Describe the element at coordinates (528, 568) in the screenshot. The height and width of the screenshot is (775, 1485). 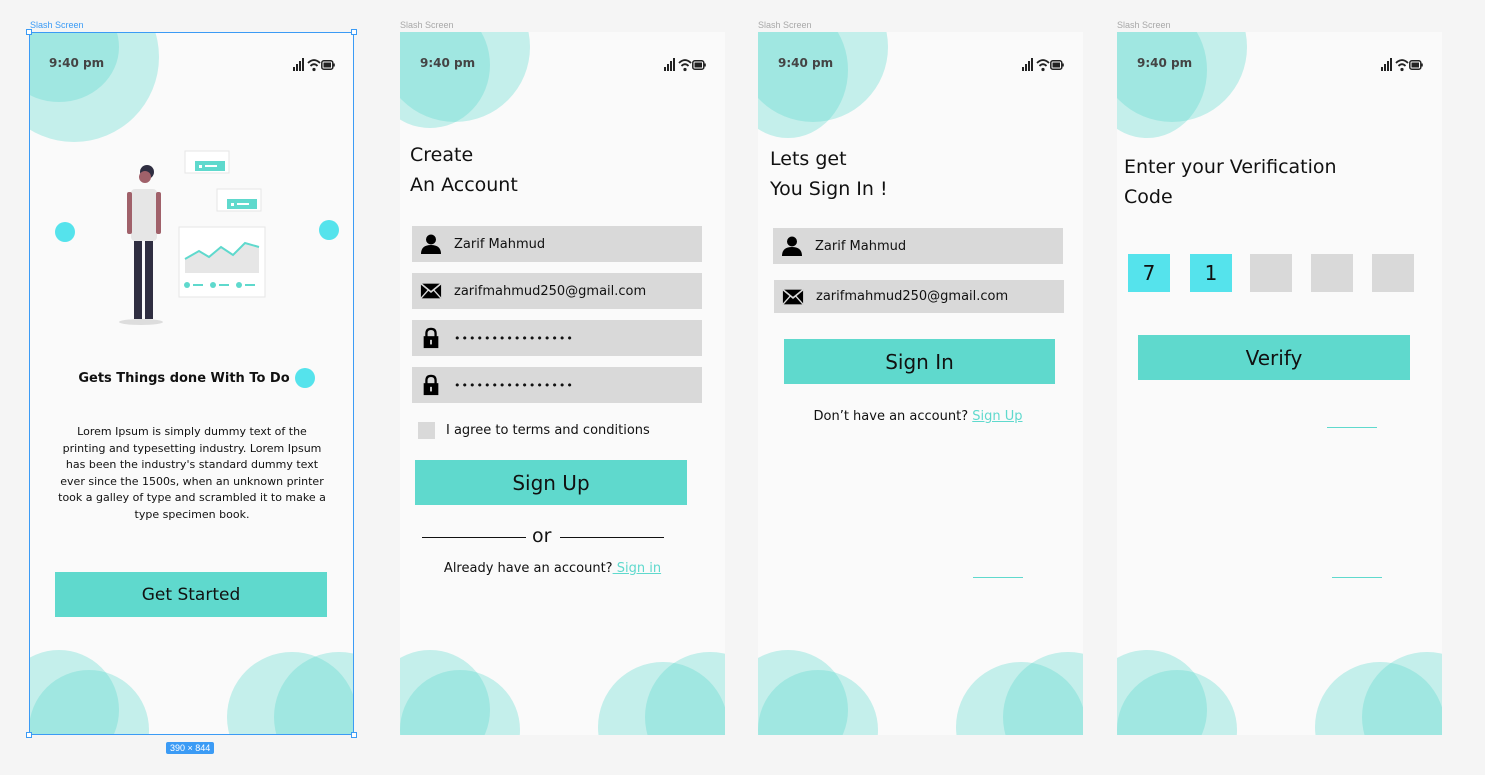
I see `signin-prompt-text: Already have an account?` at that location.